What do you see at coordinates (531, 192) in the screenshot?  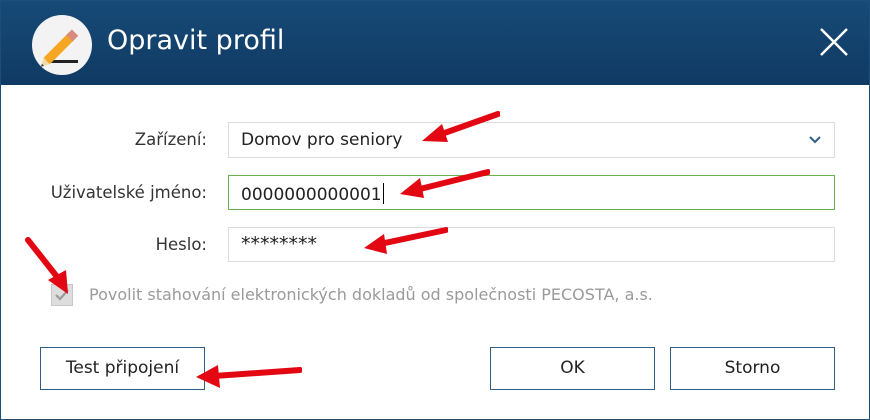 I see `username-input: 0000000000001` at bounding box center [531, 192].